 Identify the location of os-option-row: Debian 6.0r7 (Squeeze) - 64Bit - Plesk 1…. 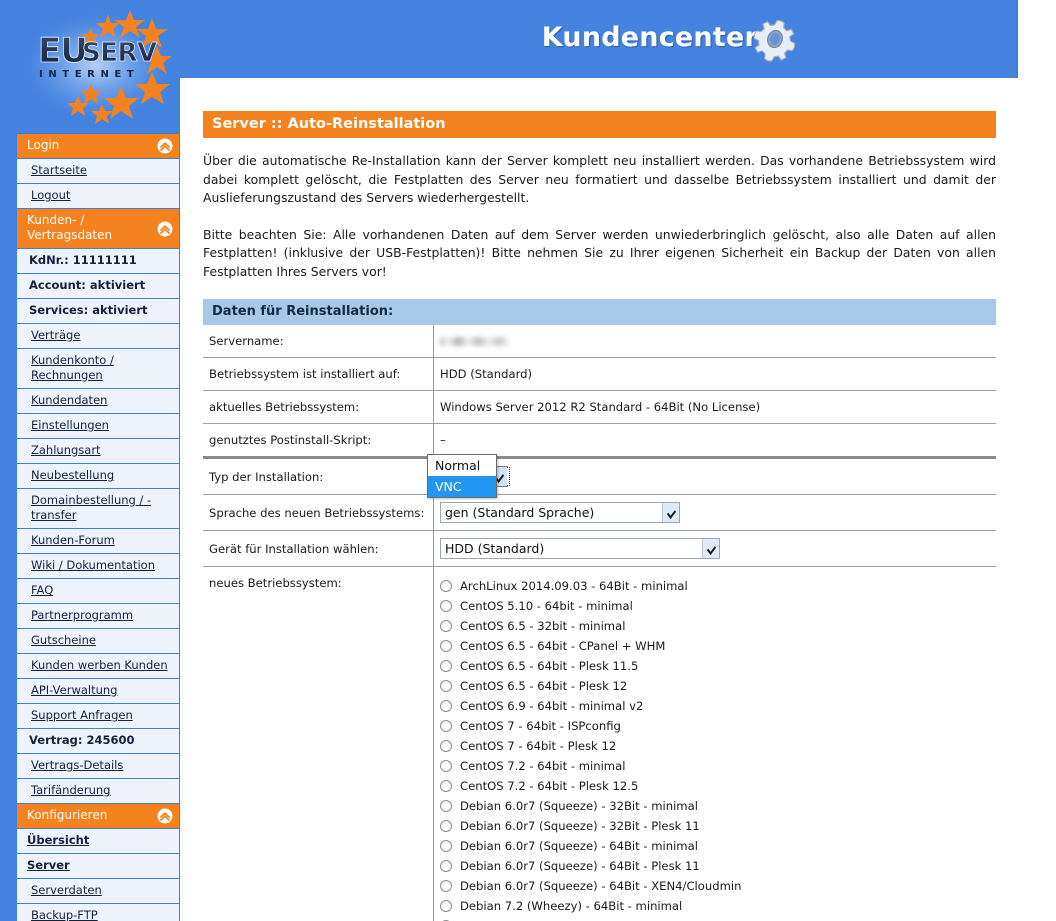
(718, 866).